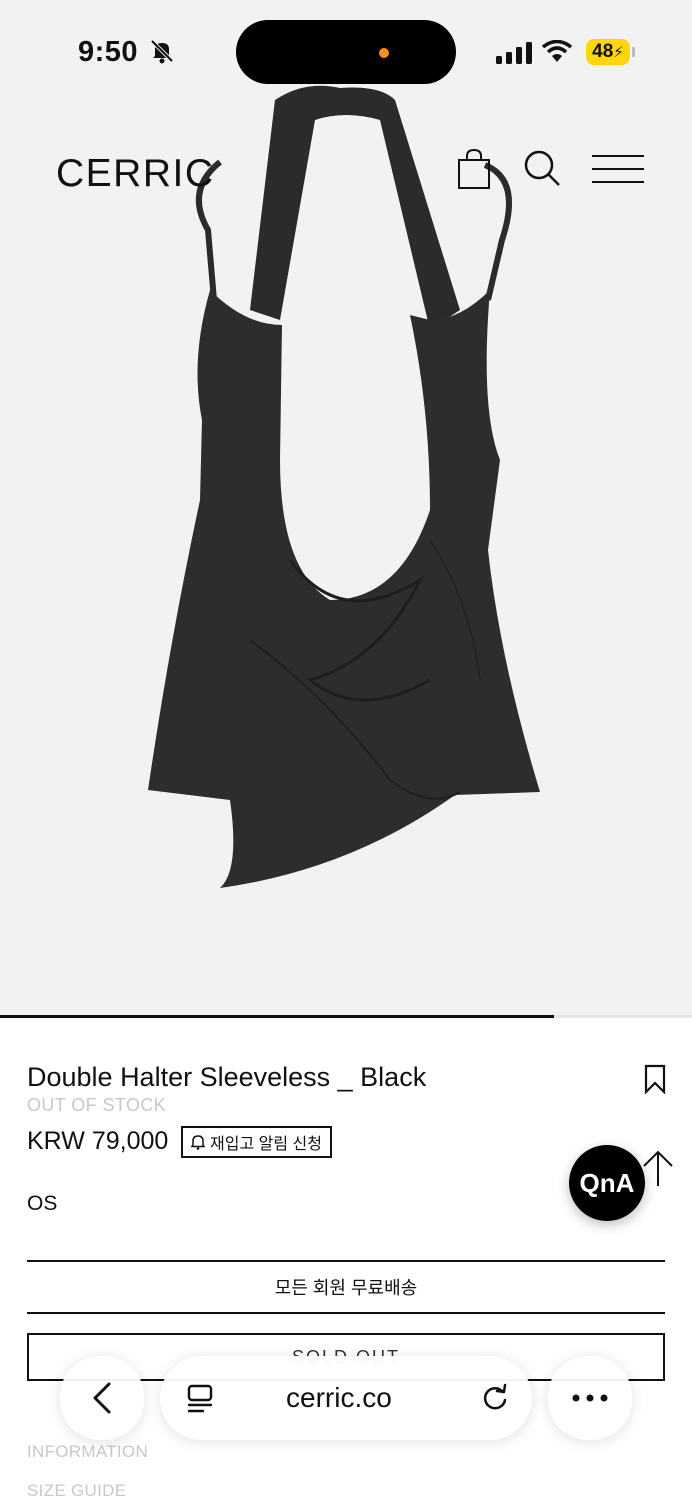 The height and width of the screenshot is (1501, 692). I want to click on reader-icon, so click(200, 1399).